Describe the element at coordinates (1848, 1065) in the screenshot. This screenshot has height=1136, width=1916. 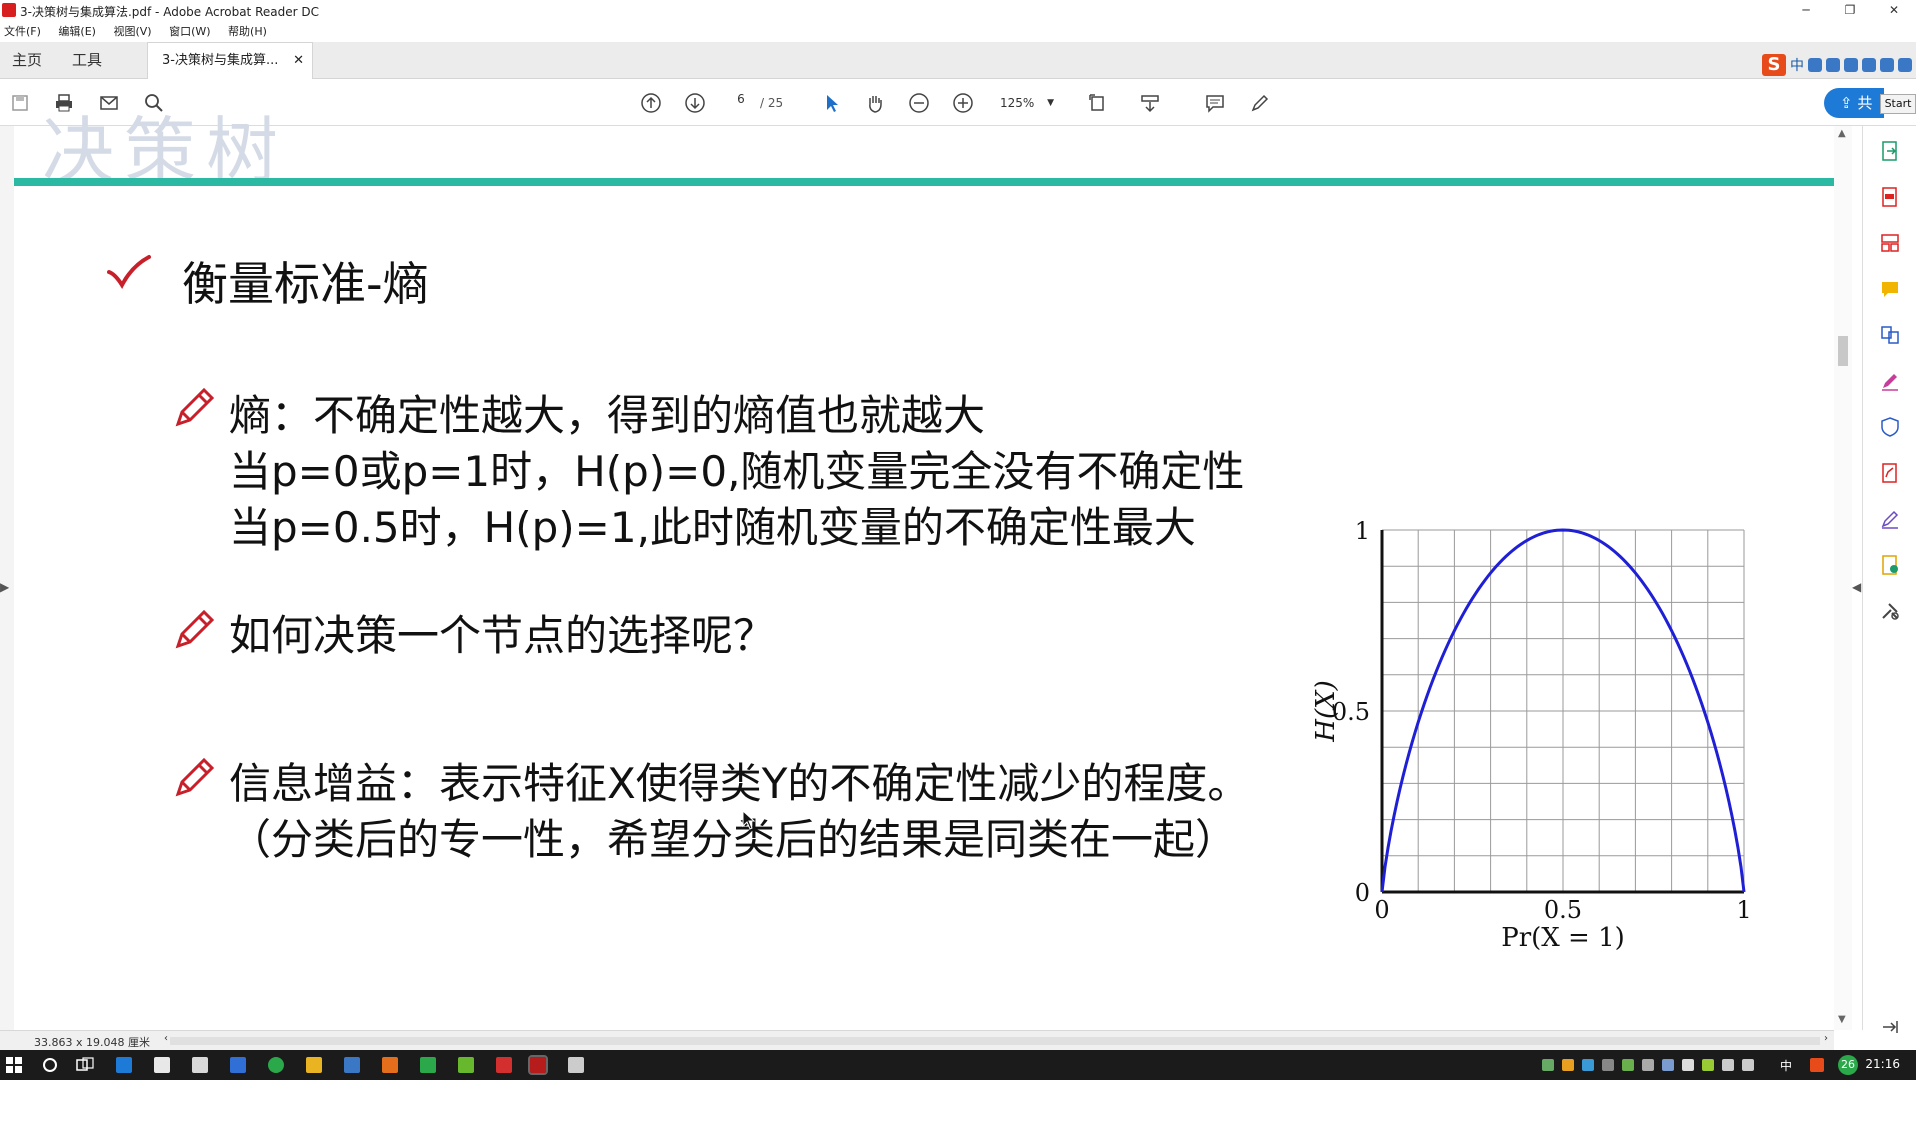
I see `notification-badge: 26` at that location.